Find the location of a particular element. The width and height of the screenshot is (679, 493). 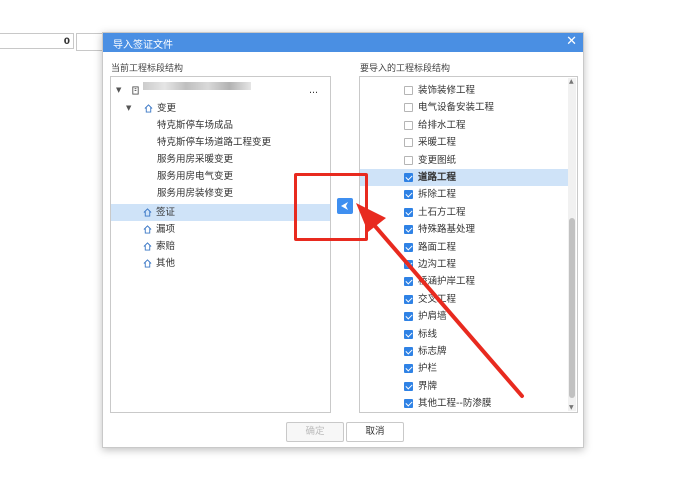

checkbox-label: 特殊路基处理 is located at coordinates (447, 230).